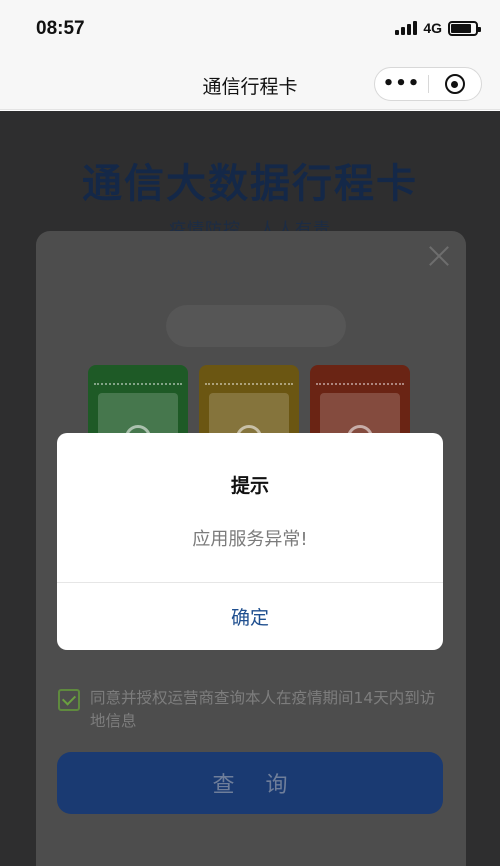  What do you see at coordinates (69, 700) in the screenshot?
I see `checkbox-checked-icon` at bounding box center [69, 700].